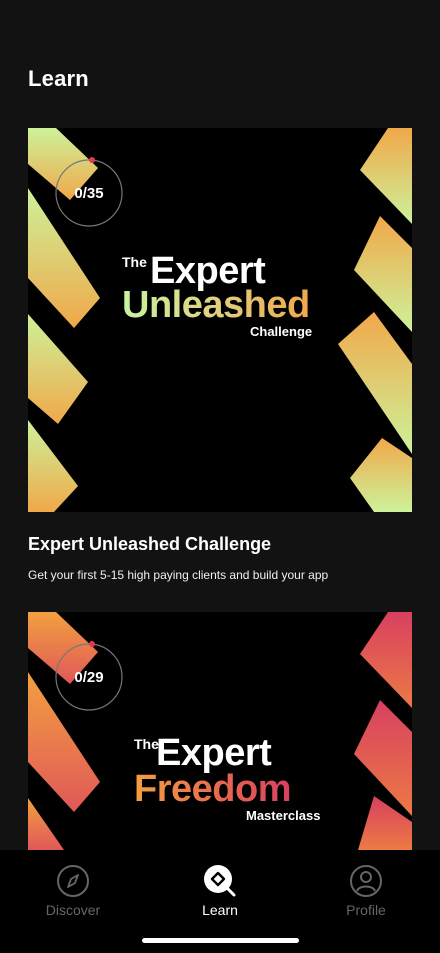  Describe the element at coordinates (73, 881) in the screenshot. I see `compass-icon` at that location.